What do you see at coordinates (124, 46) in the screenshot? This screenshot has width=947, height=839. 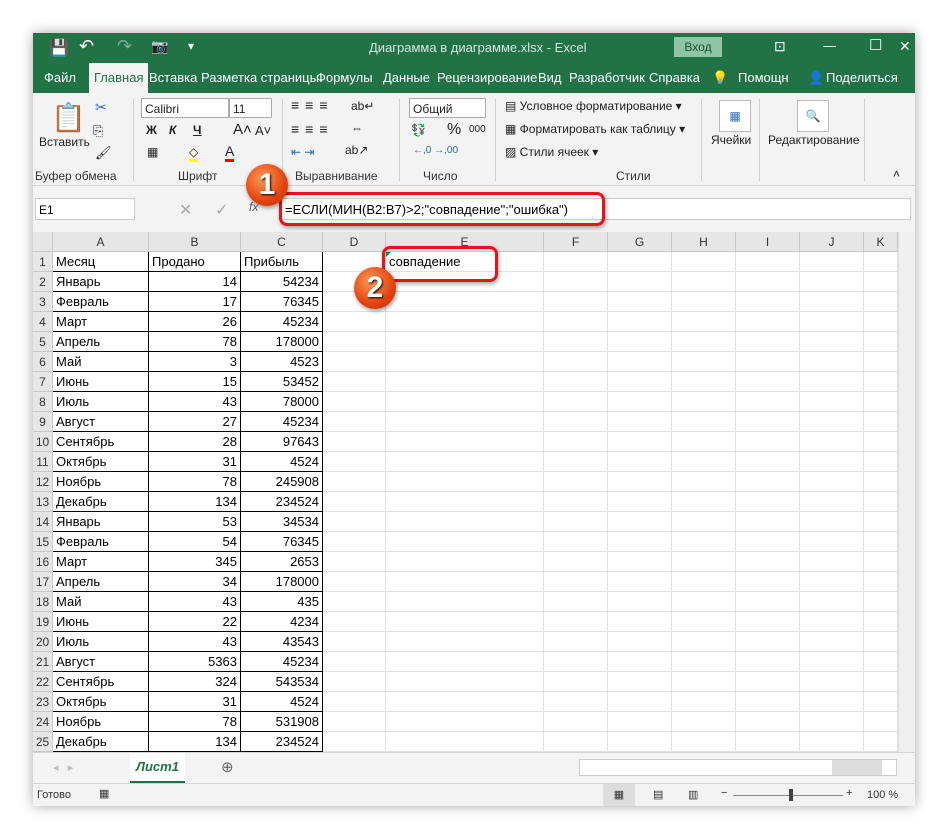 I see `redo-icon: ↷` at bounding box center [124, 46].